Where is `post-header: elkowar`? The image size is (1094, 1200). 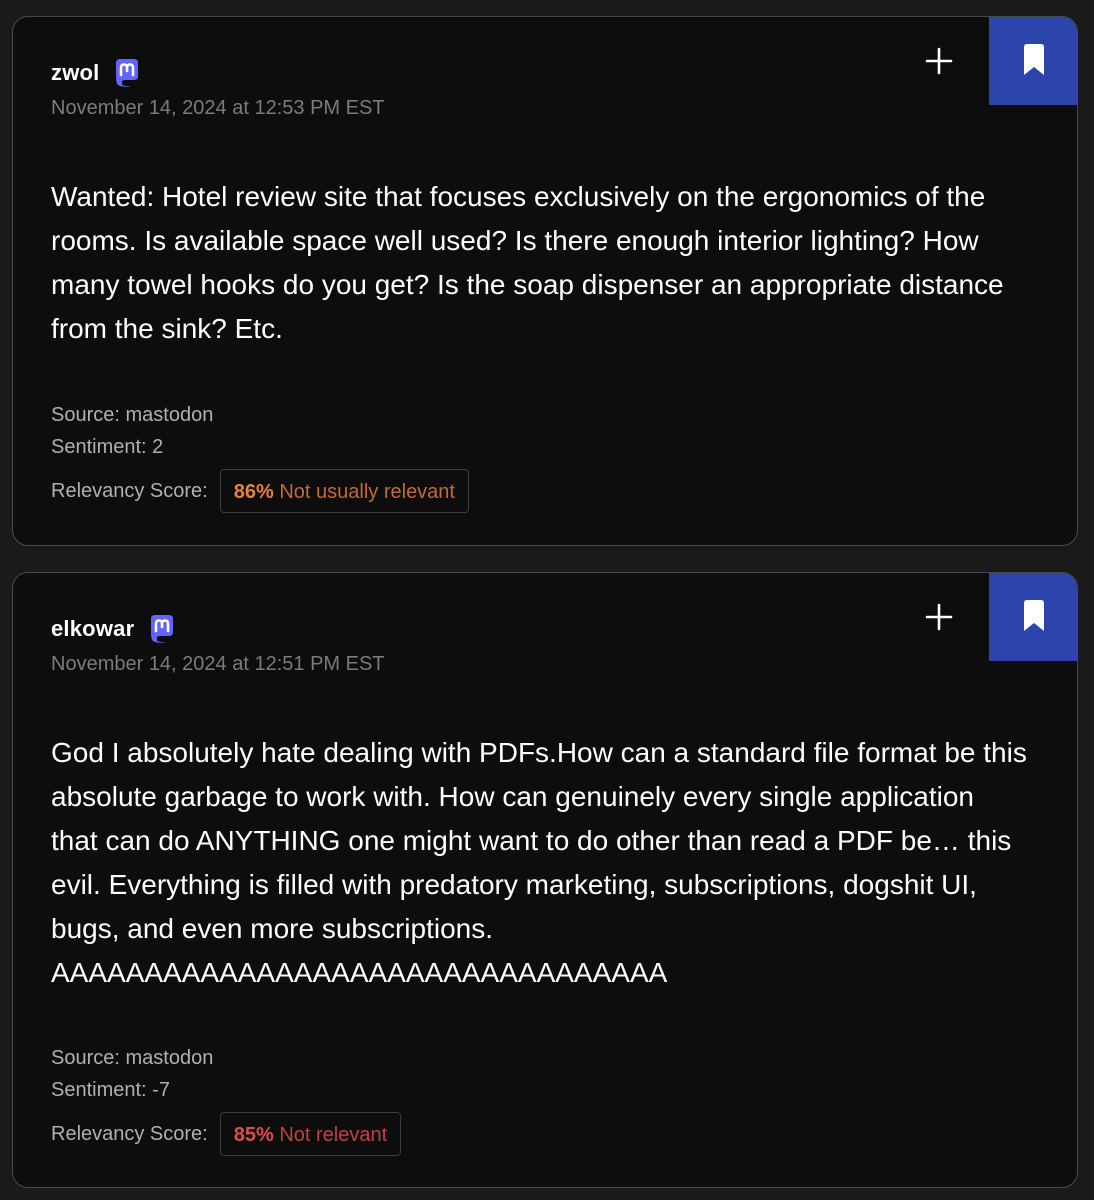 post-header: elkowar is located at coordinates (114, 629).